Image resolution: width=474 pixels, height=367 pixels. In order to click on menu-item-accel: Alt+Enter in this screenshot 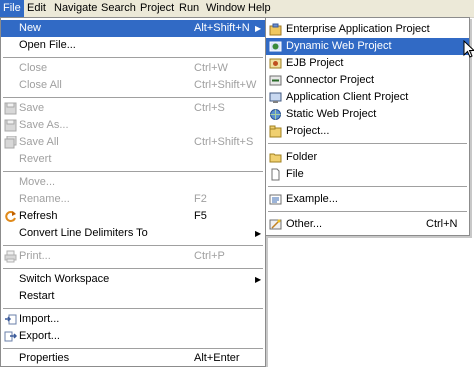, I will do `click(217, 358)`.